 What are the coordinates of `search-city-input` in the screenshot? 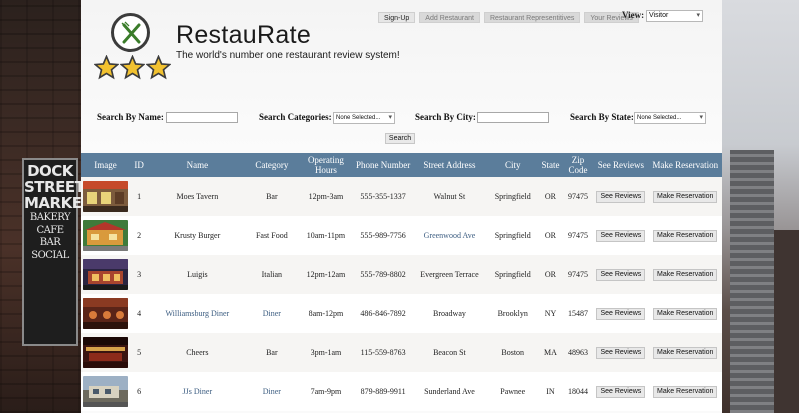 It's located at (513, 117).